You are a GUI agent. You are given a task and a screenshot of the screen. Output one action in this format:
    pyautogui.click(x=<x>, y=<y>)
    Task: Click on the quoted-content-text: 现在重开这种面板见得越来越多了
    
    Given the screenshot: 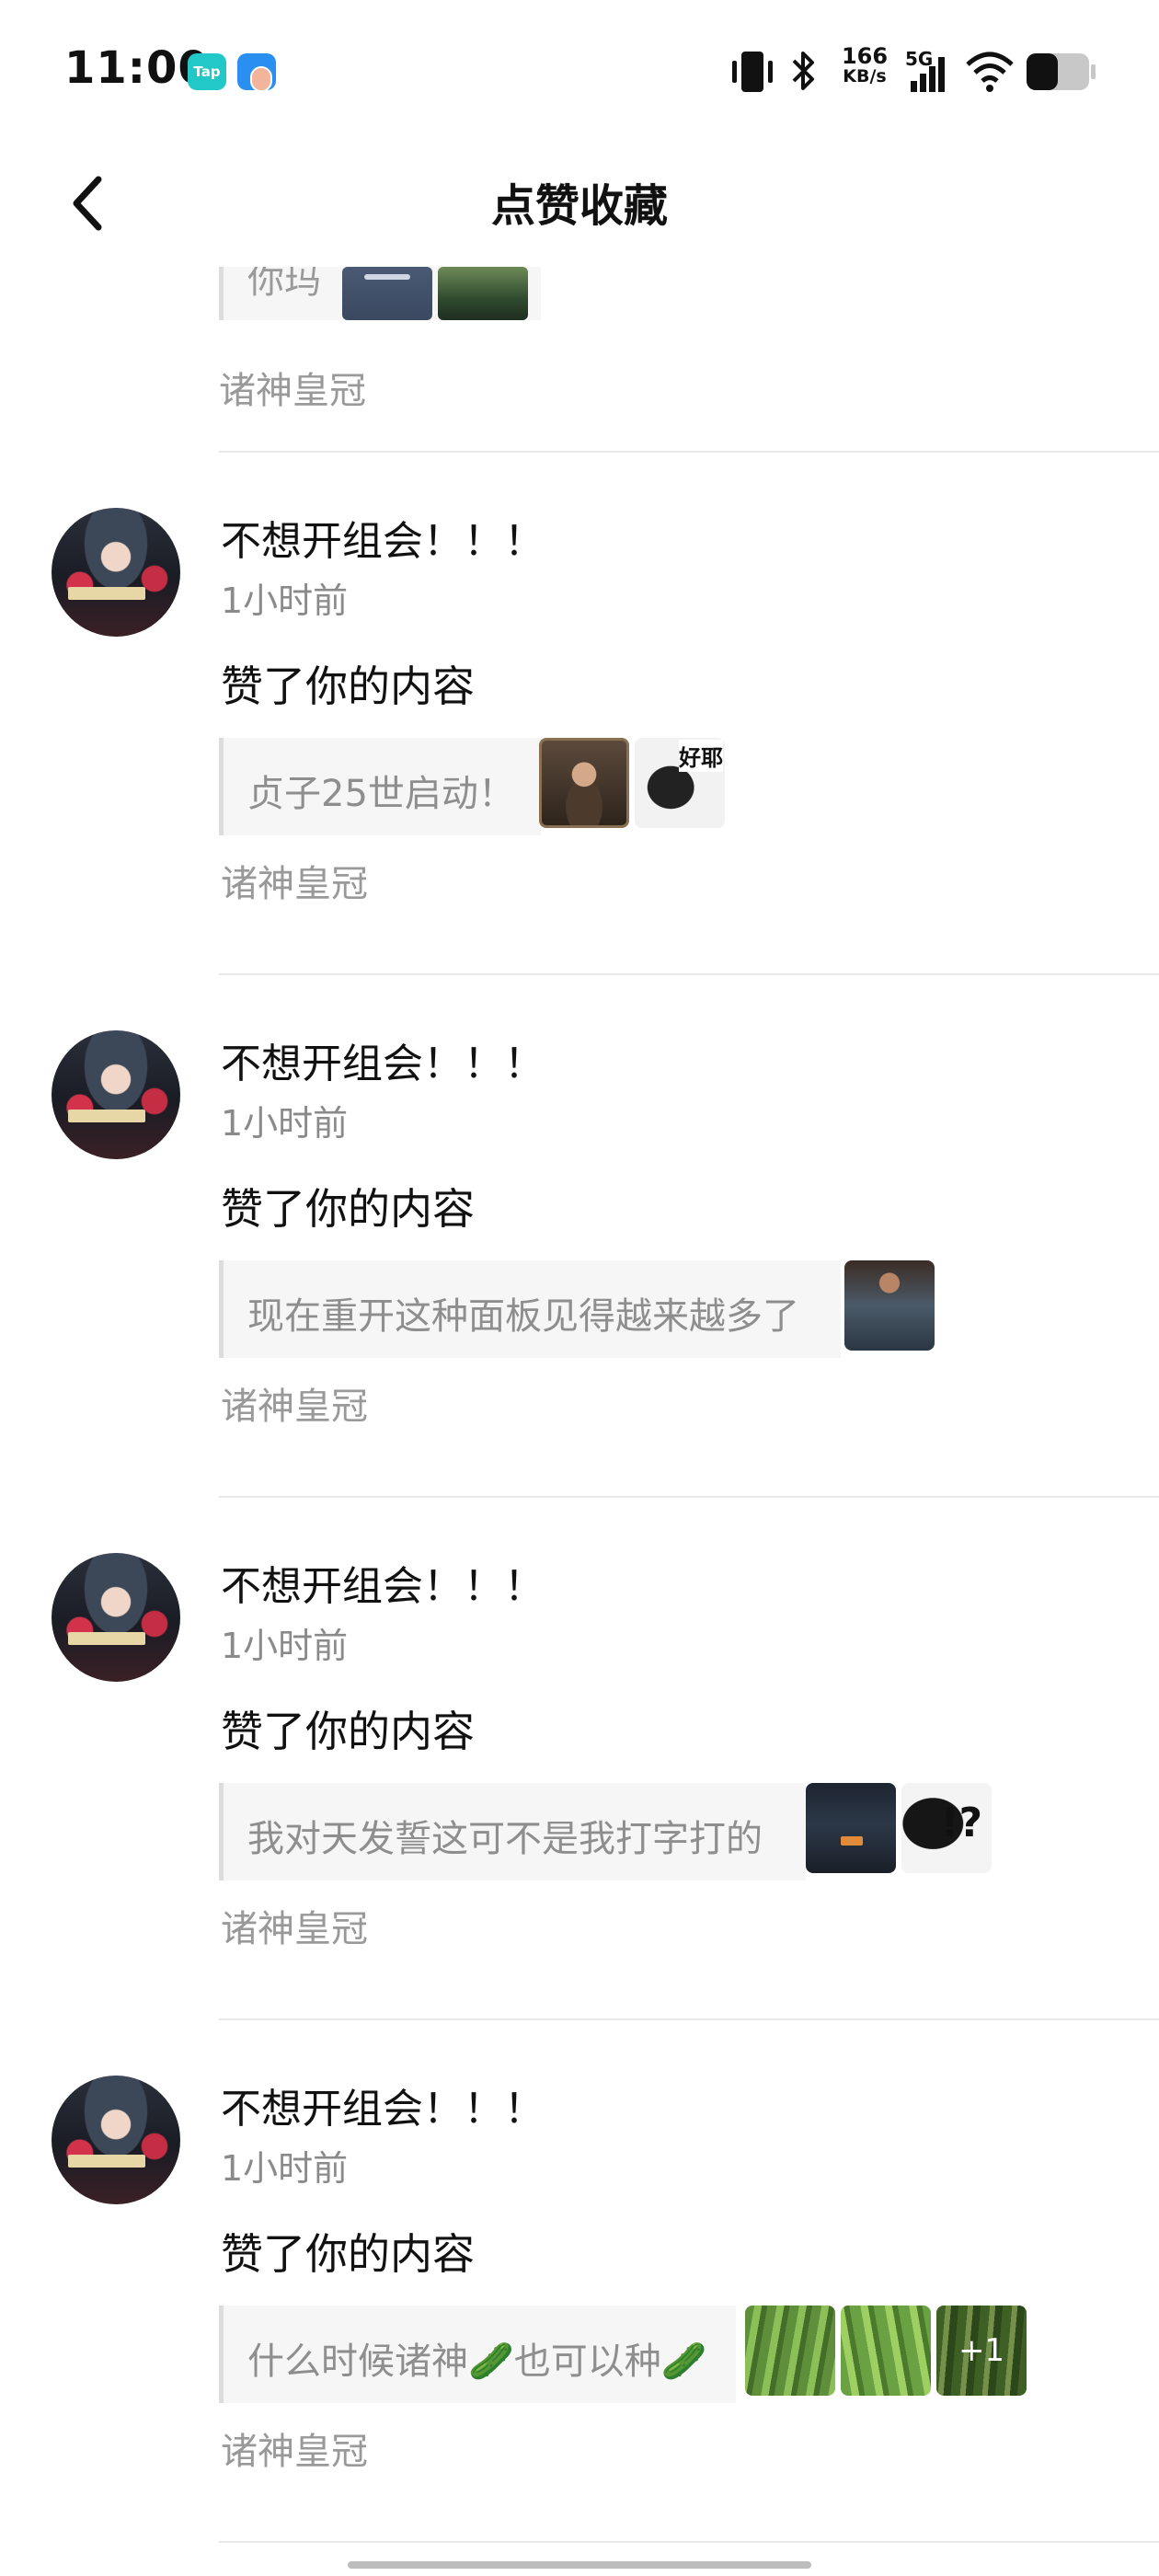 What is the action you would take?
    pyautogui.click(x=523, y=1316)
    